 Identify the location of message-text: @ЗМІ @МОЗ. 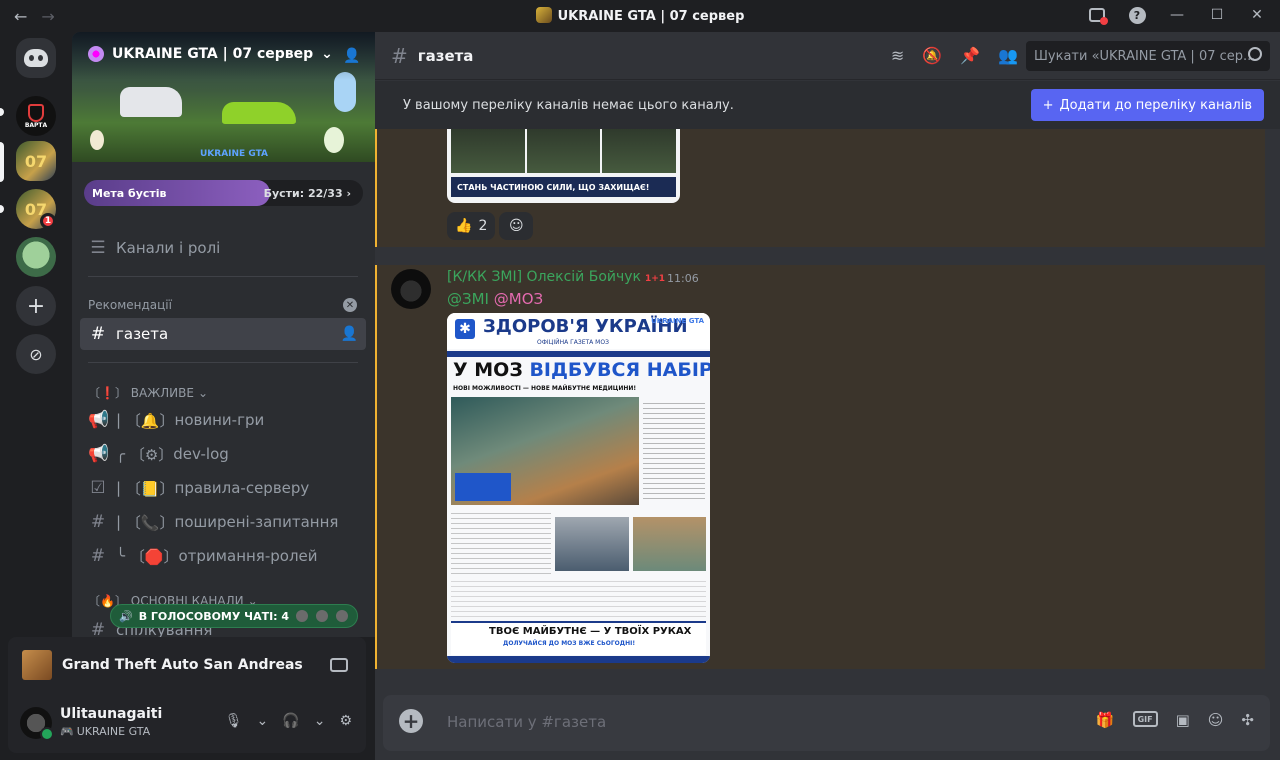
(495, 299).